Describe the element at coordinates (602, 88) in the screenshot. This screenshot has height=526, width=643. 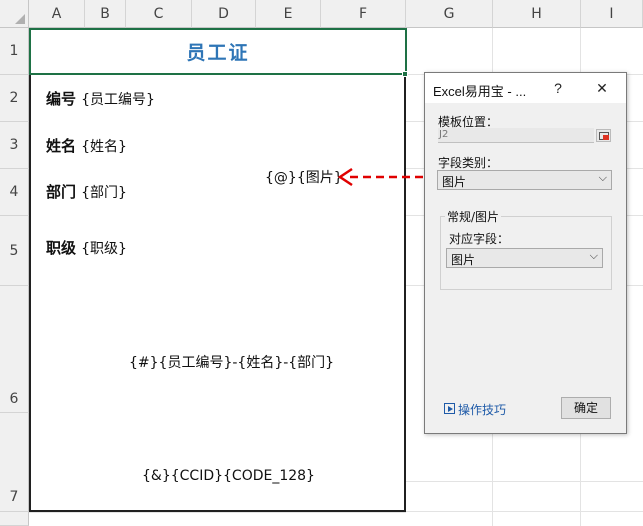
I see `close-button: ✕` at that location.